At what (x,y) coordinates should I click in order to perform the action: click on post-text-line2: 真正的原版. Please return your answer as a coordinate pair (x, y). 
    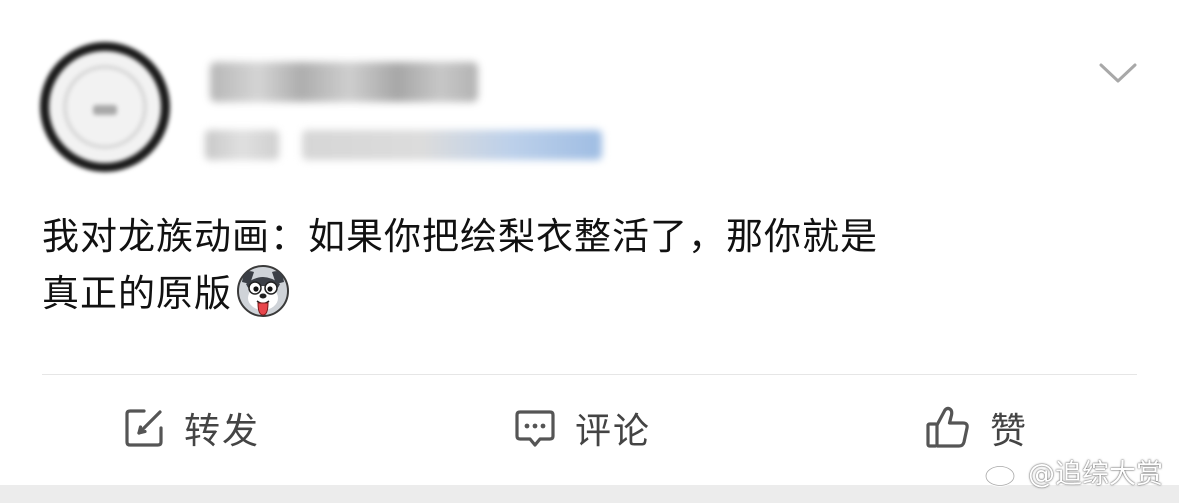
    Looking at the image, I should click on (137, 293).